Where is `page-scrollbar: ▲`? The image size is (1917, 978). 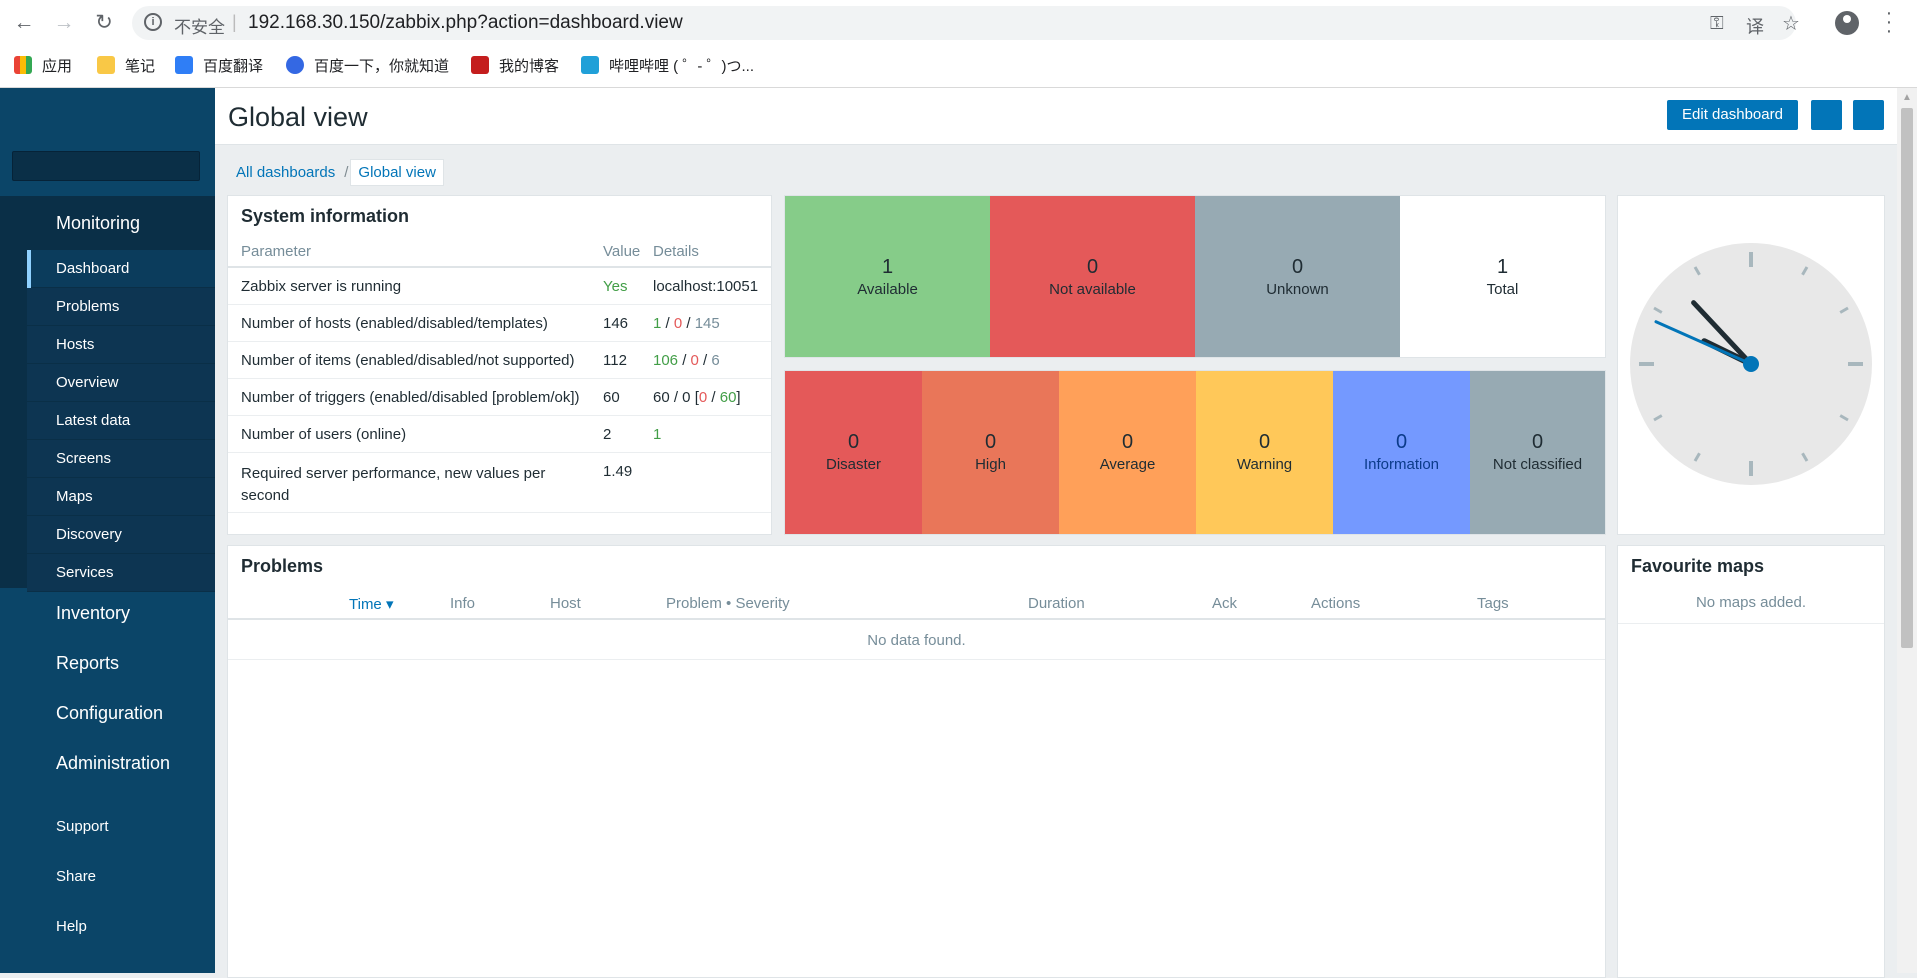
page-scrollbar: ▲ is located at coordinates (1907, 530).